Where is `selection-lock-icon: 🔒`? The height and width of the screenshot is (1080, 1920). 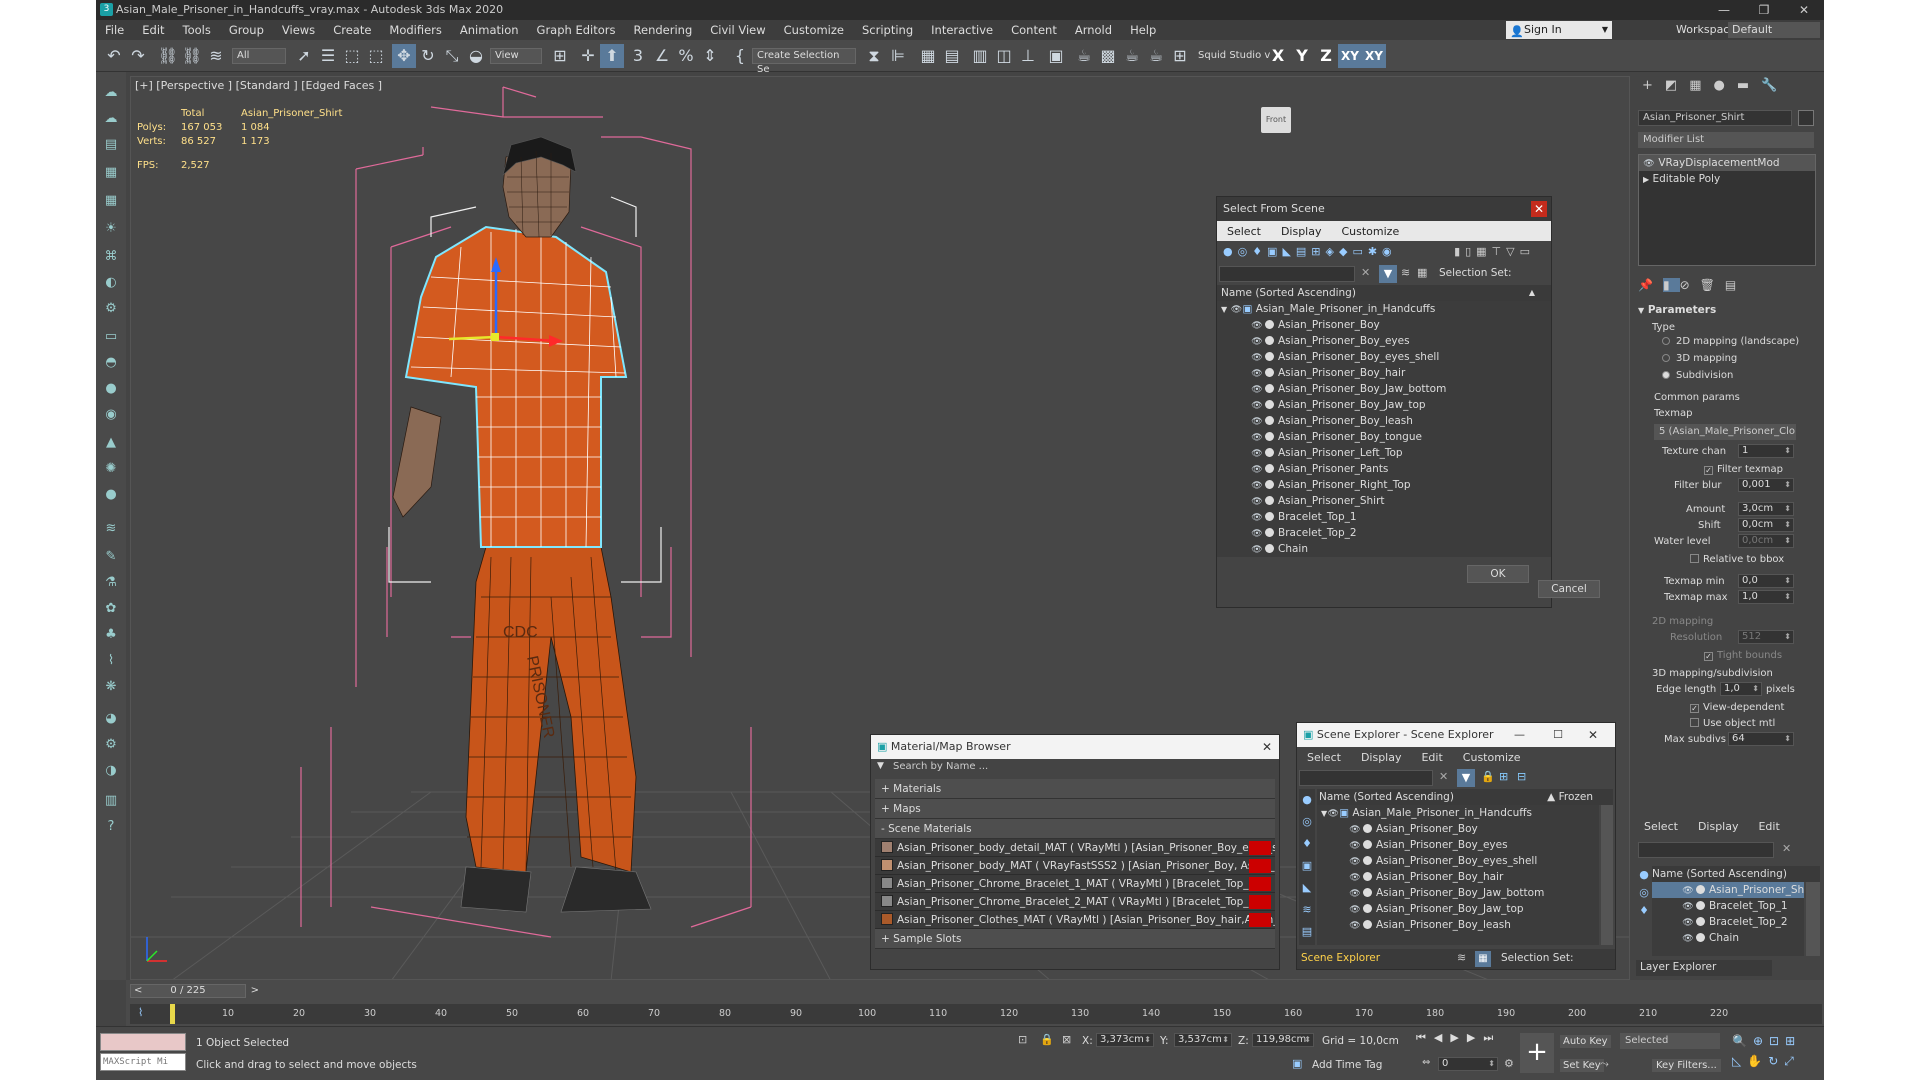
selection-lock-icon: 🔒 is located at coordinates (1047, 1039).